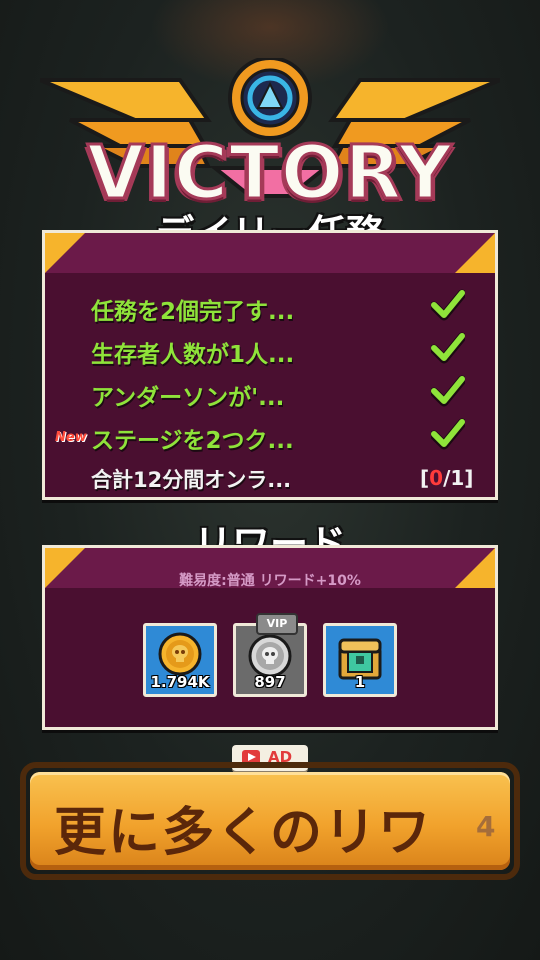 This screenshot has height=960, width=540. What do you see at coordinates (243, 833) in the screenshot?
I see `more-rewards-label: 更に多くのリワ` at bounding box center [243, 833].